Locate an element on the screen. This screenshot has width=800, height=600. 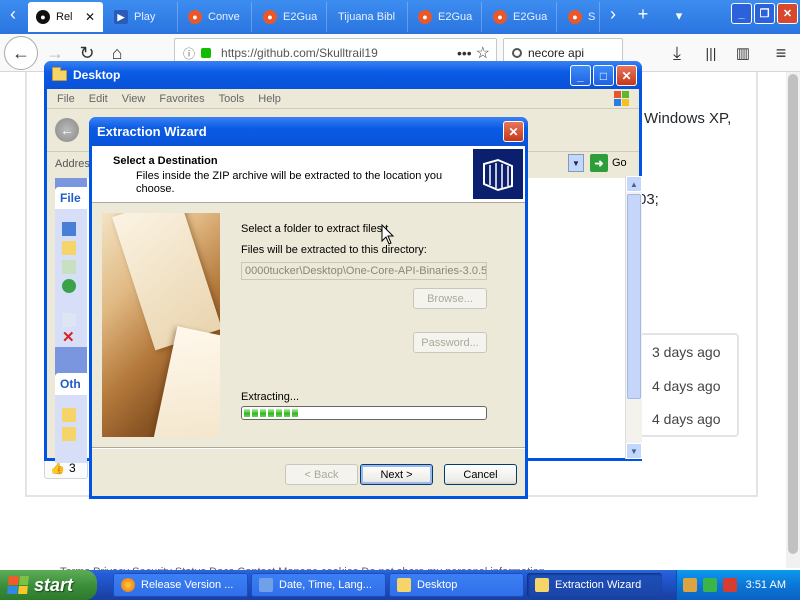
copy-task-icon is located at coordinates (69, 267).